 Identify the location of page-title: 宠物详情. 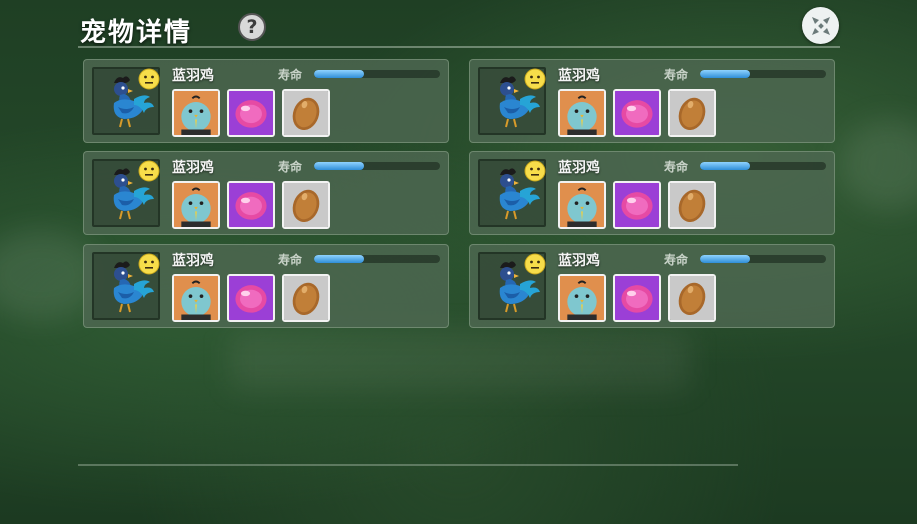
(136, 33).